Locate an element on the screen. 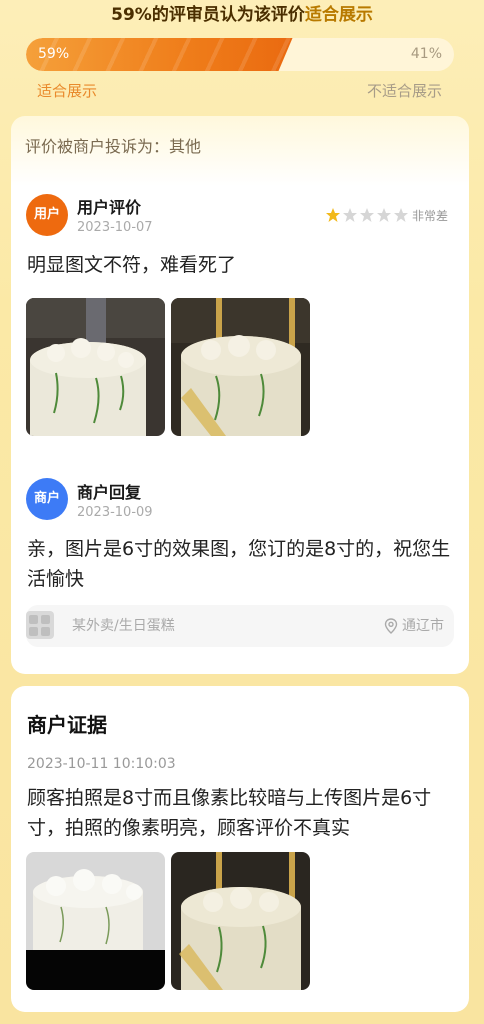 This screenshot has width=484, height=1024. review-content: 明显图文不符，难看死了 is located at coordinates (132, 265).